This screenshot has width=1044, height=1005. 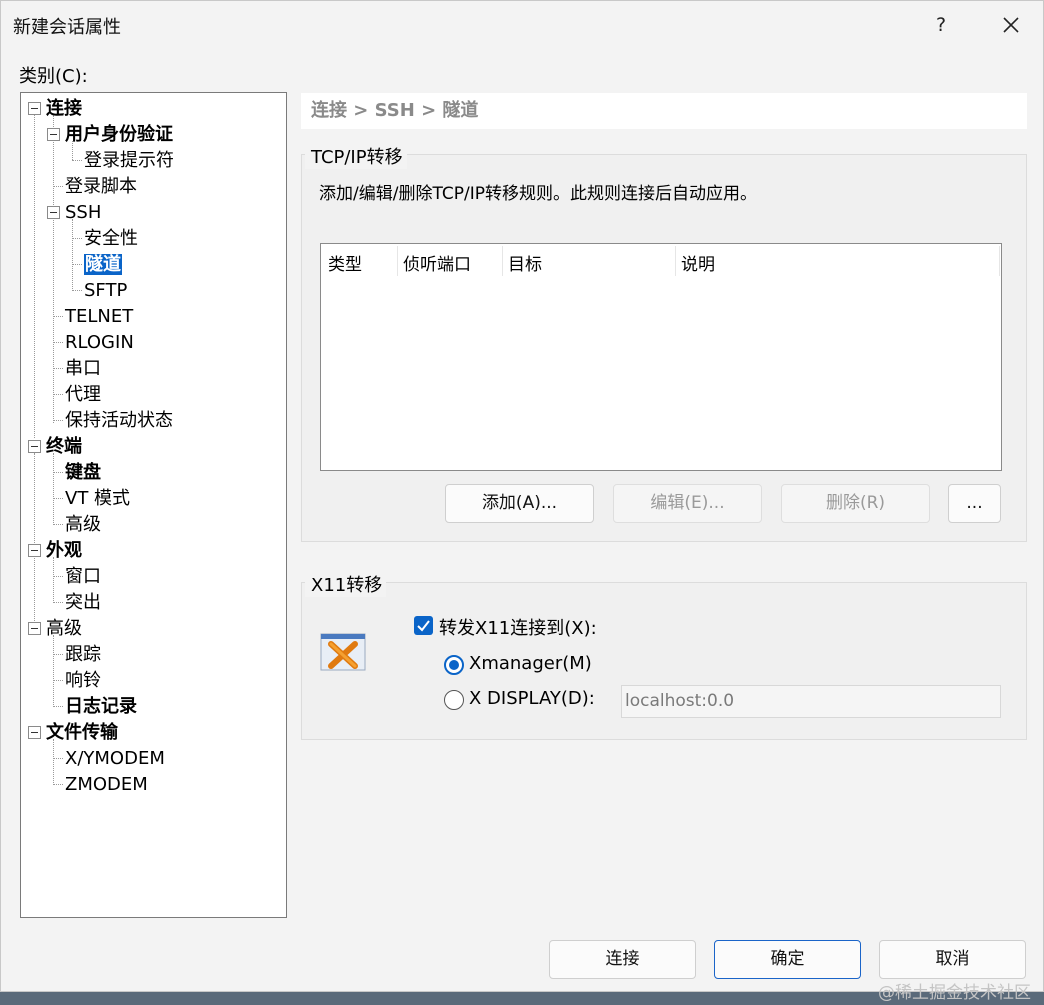 What do you see at coordinates (119, 135) in the screenshot?
I see `tree-item-authentication: 用户身份验证` at bounding box center [119, 135].